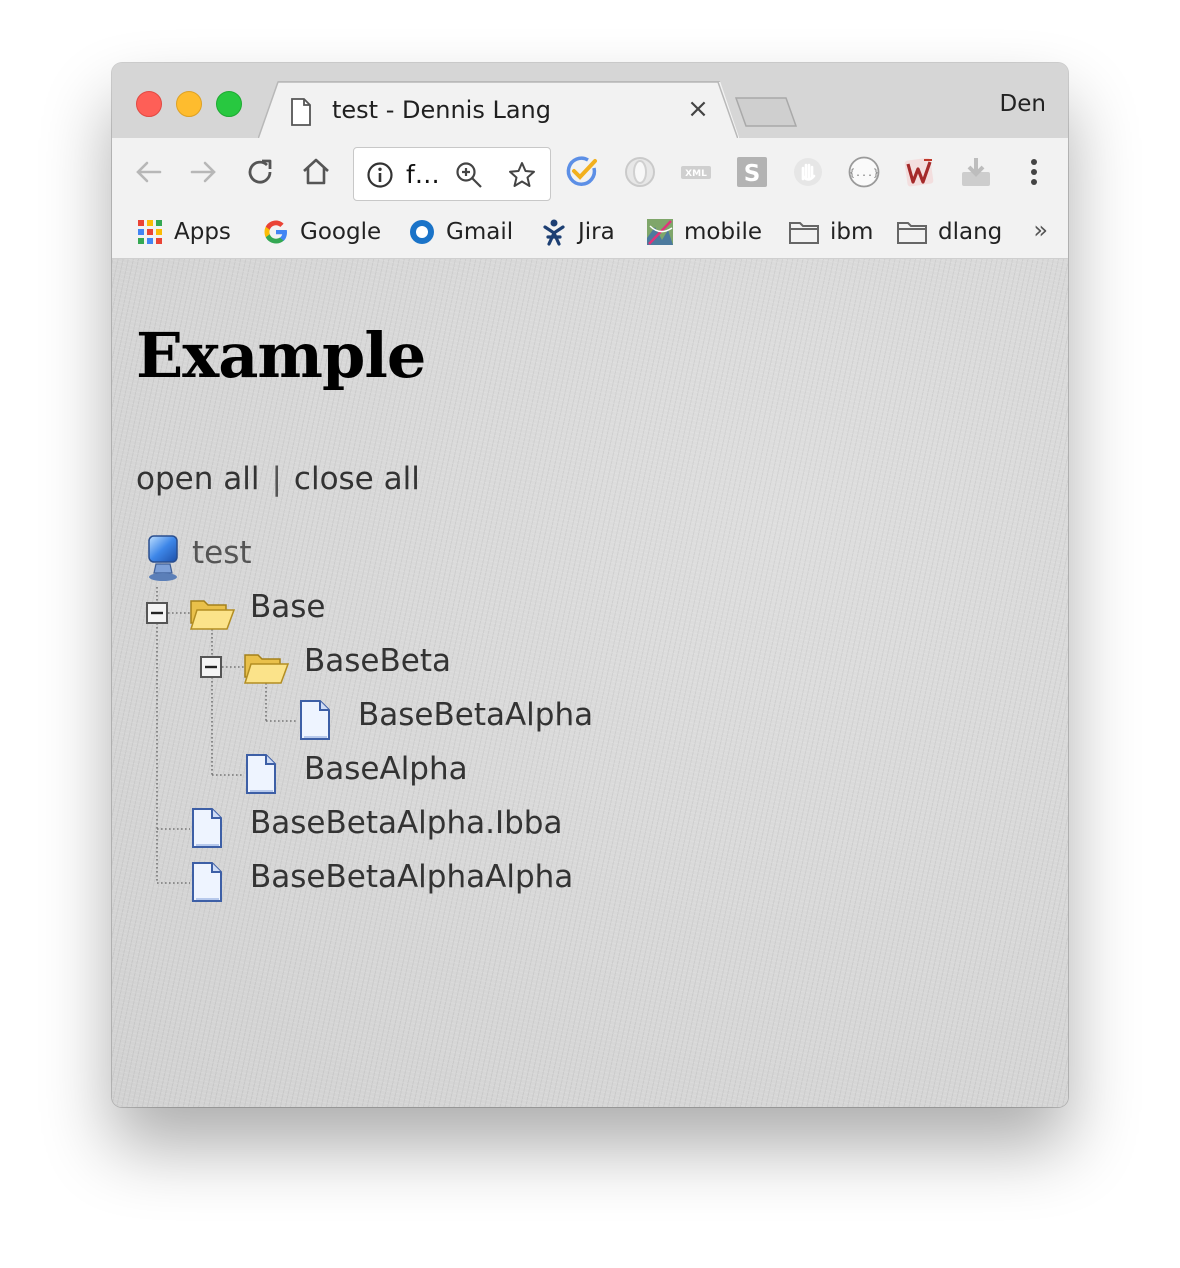  Describe the element at coordinates (204, 172) in the screenshot. I see `forward-arrow-icon` at that location.